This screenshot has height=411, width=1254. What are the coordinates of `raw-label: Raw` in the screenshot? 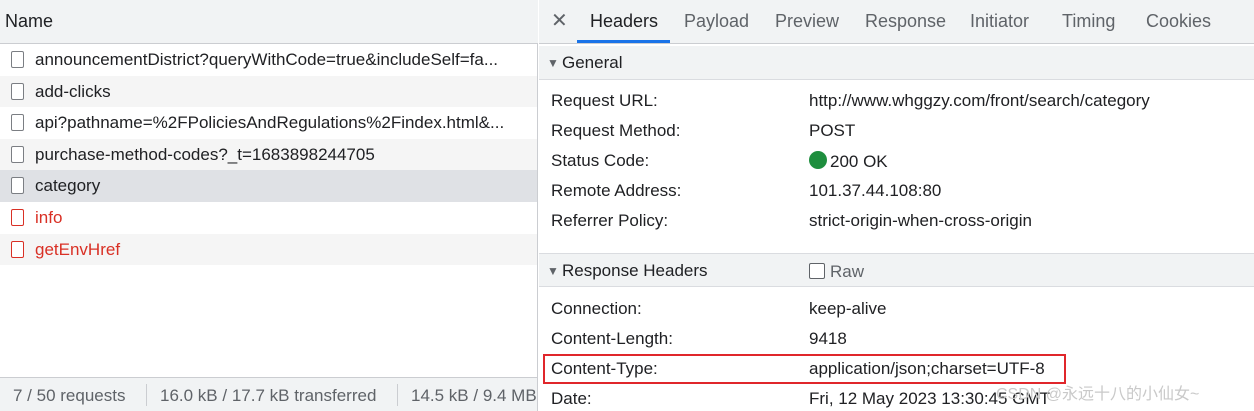 It's located at (847, 271).